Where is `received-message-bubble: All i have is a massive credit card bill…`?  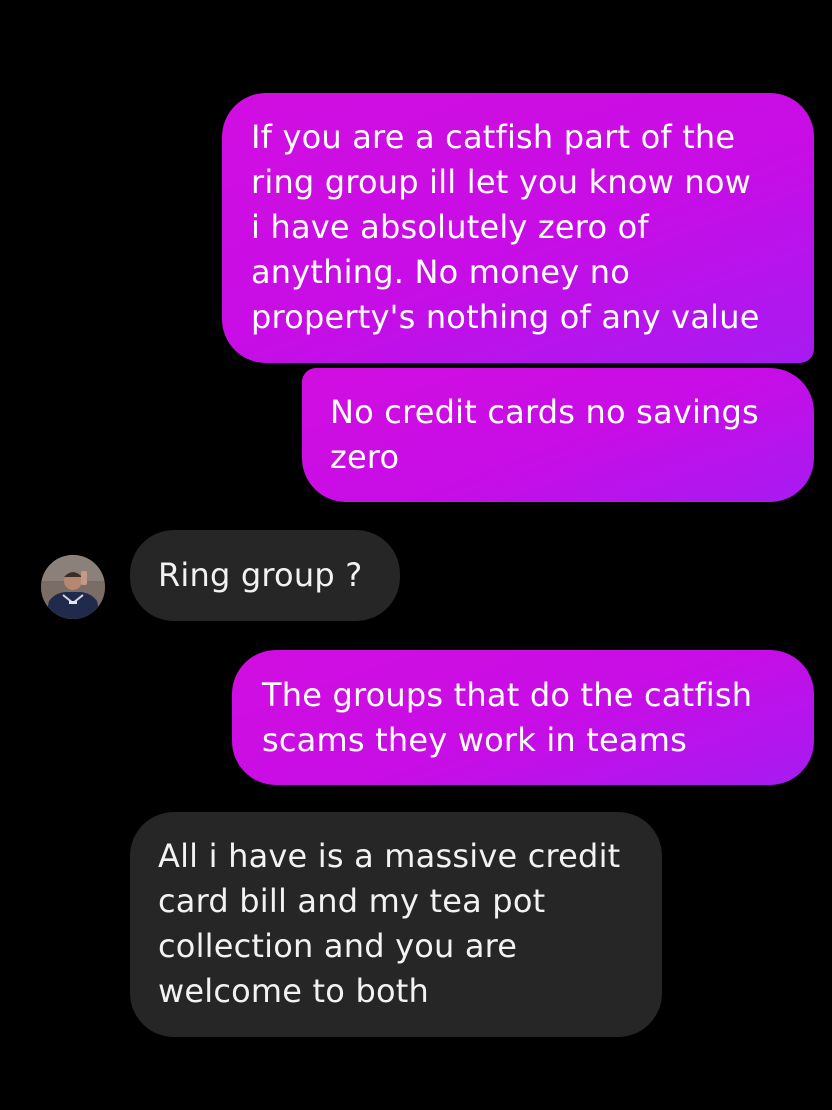
received-message-bubble: All i have is a massive credit card bill… is located at coordinates (396, 924).